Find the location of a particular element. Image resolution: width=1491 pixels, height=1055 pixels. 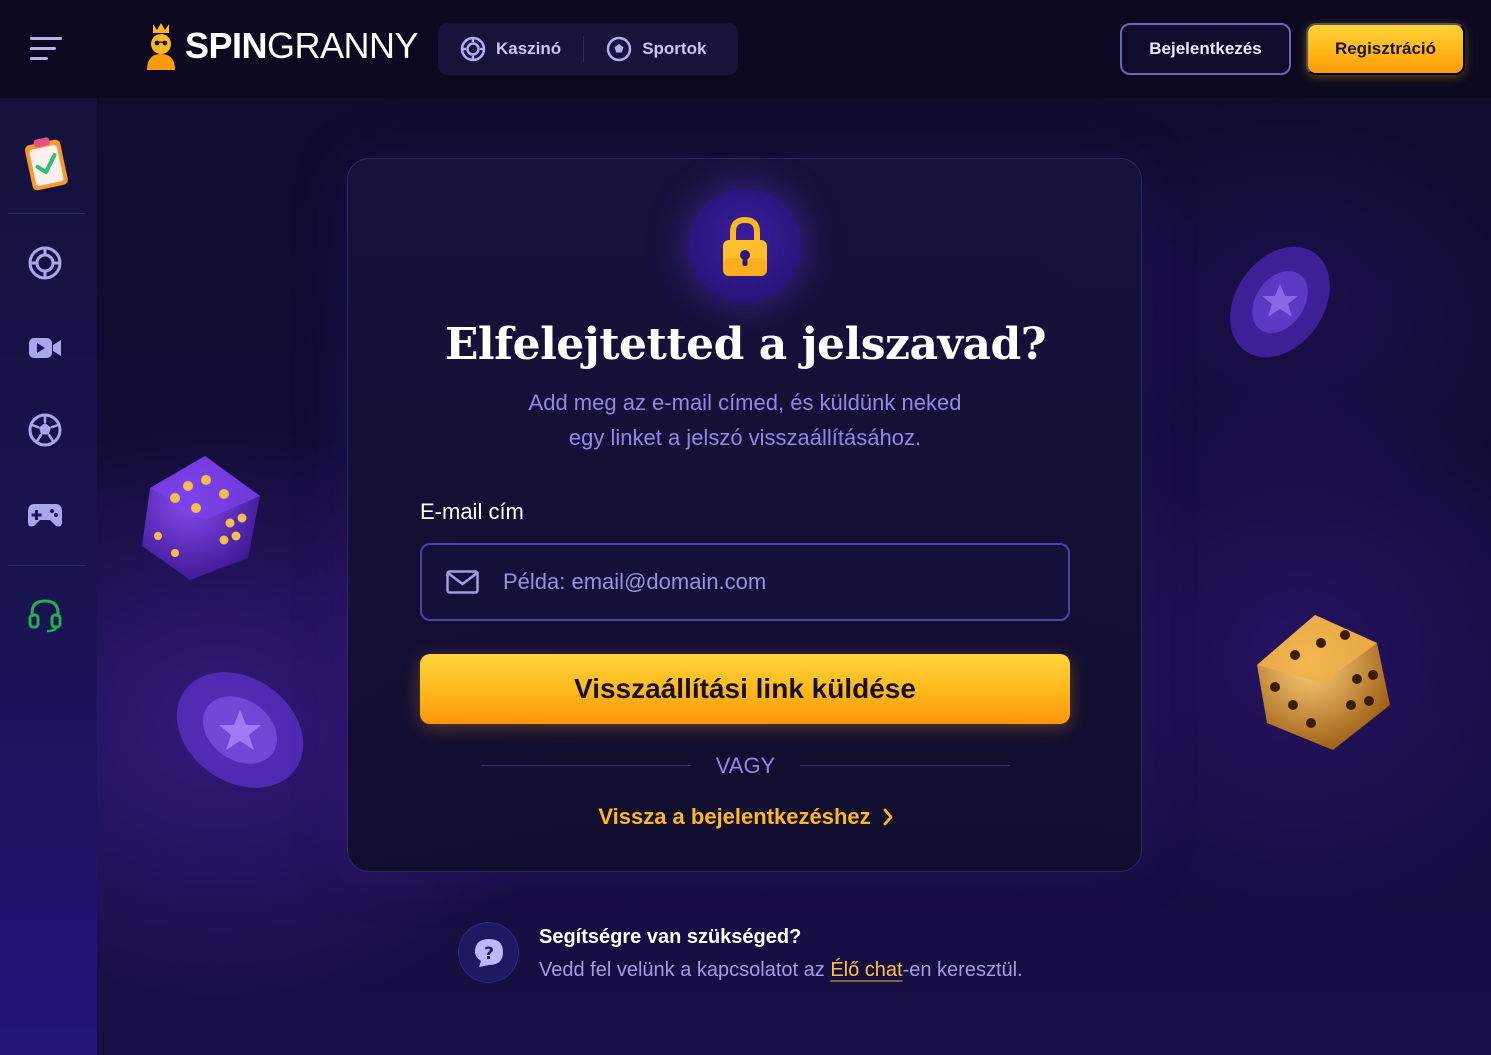

nav-sports: Sportok is located at coordinates (656, 49).